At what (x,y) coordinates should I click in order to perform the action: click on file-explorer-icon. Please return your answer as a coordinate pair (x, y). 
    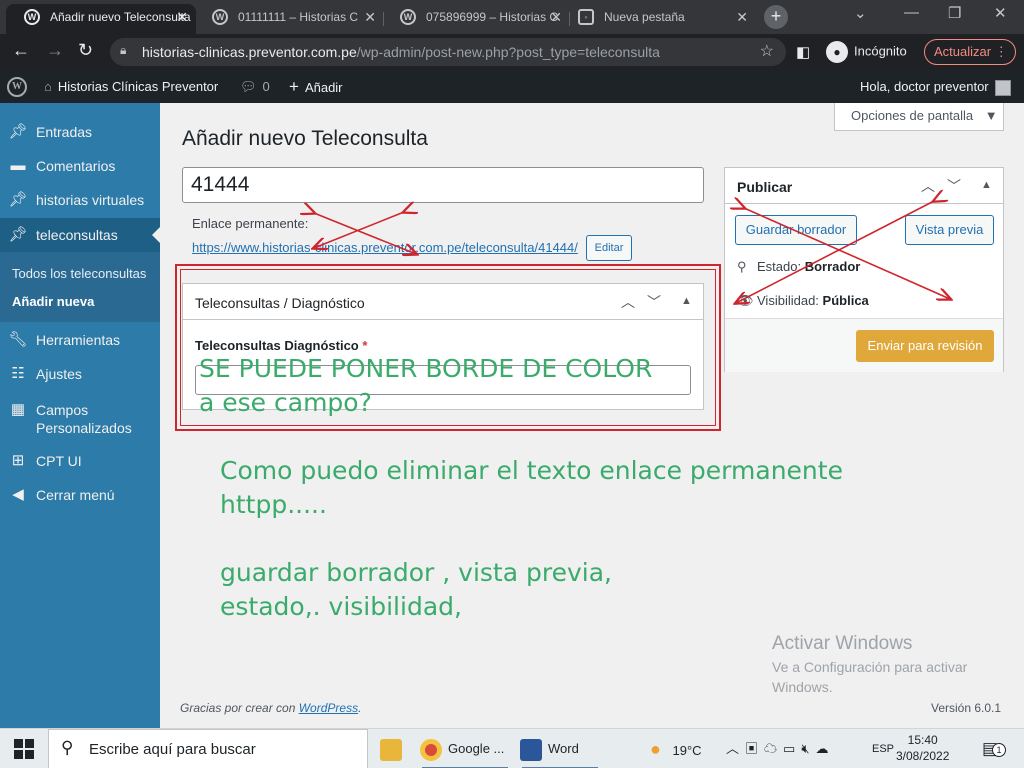
    Looking at the image, I should click on (391, 749).